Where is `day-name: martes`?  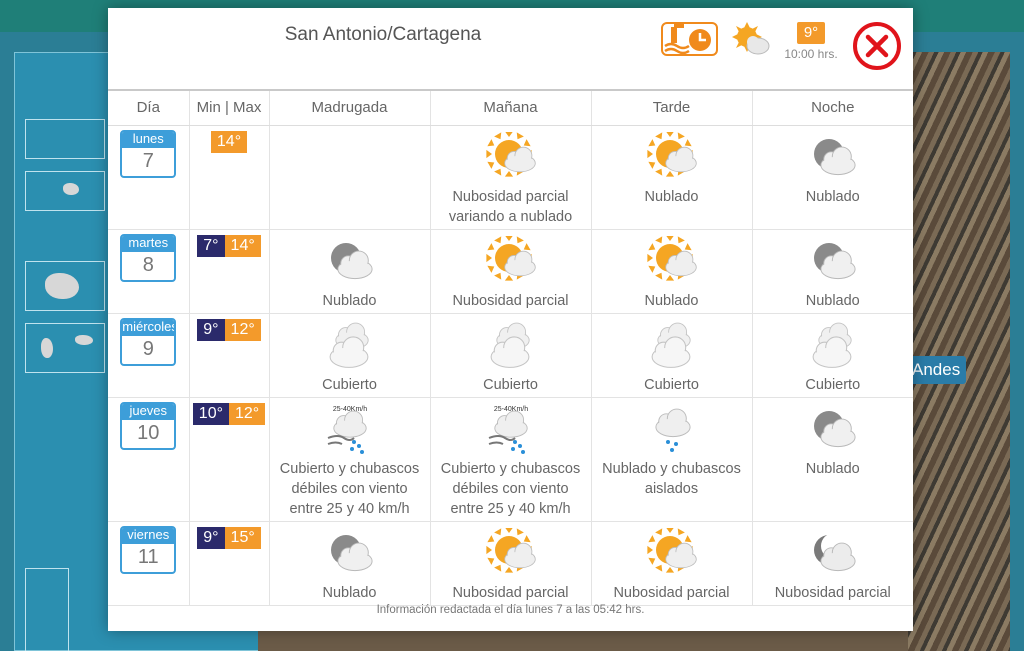
day-name: martes is located at coordinates (148, 243).